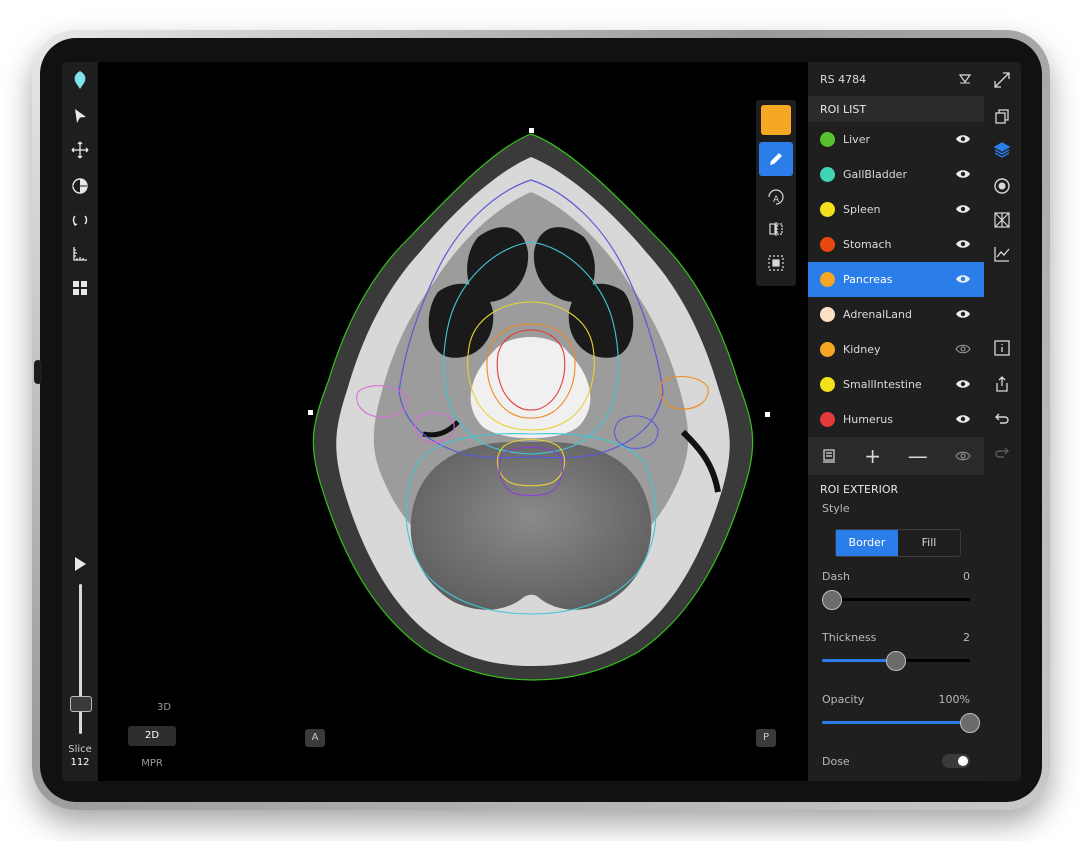  What do you see at coordinates (152, 736) in the screenshot?
I see `view-2d-button: 2D` at bounding box center [152, 736].